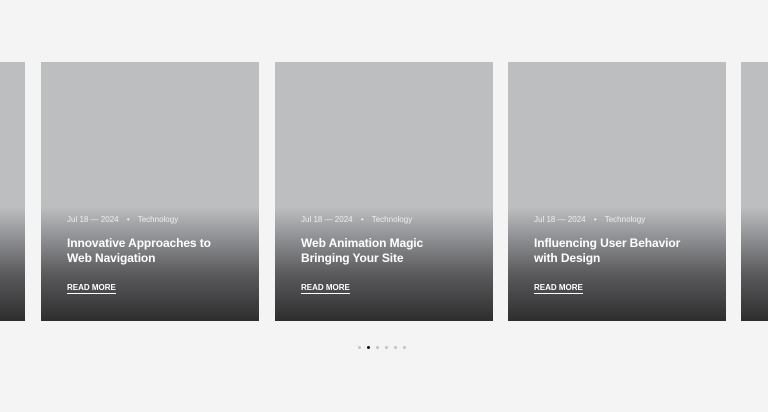  Describe the element at coordinates (617, 251) in the screenshot. I see `post-title: Influencing User Behavior with Design` at that location.